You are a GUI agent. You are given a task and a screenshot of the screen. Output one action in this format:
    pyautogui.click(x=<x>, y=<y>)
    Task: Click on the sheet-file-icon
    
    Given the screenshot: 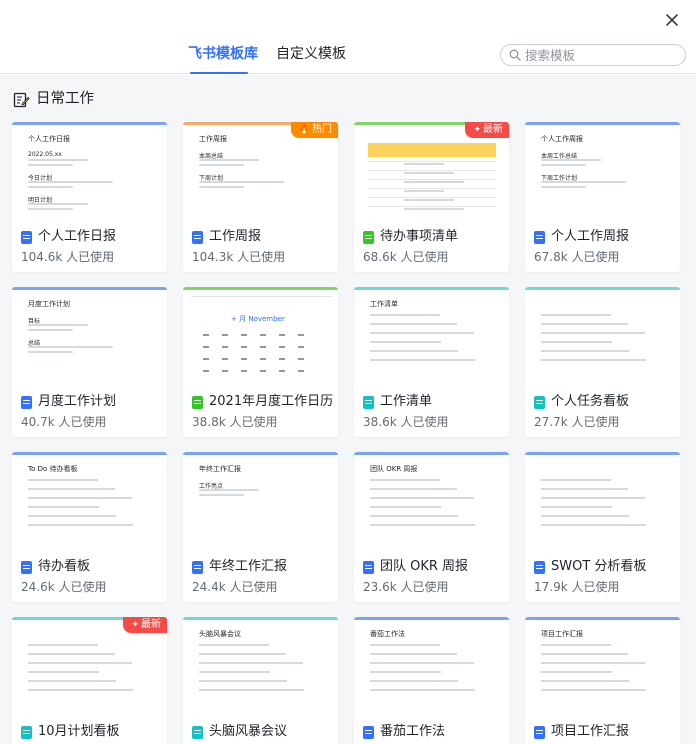 What is the action you would take?
    pyautogui.click(x=368, y=237)
    